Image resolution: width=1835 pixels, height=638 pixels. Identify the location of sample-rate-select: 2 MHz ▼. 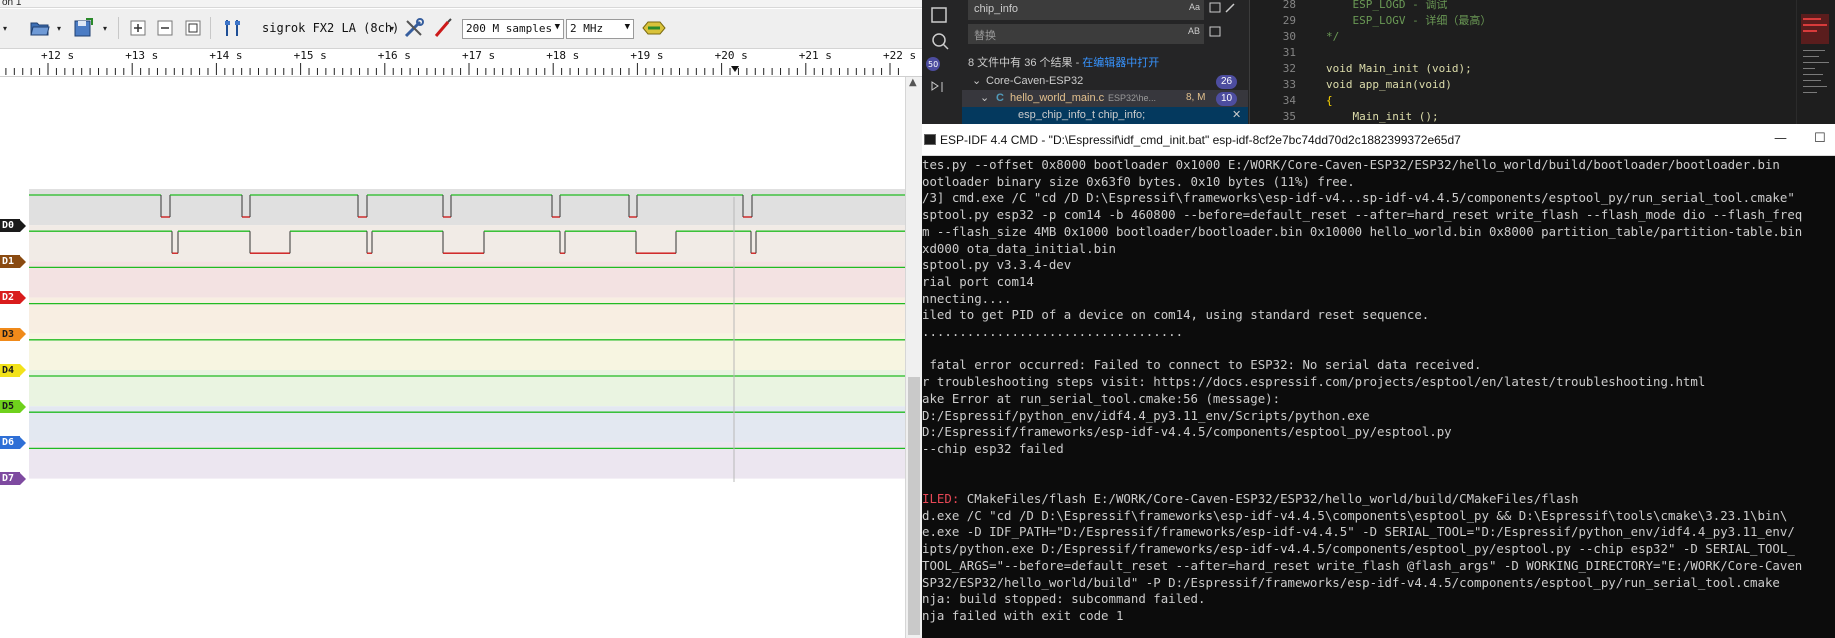
(600, 29).